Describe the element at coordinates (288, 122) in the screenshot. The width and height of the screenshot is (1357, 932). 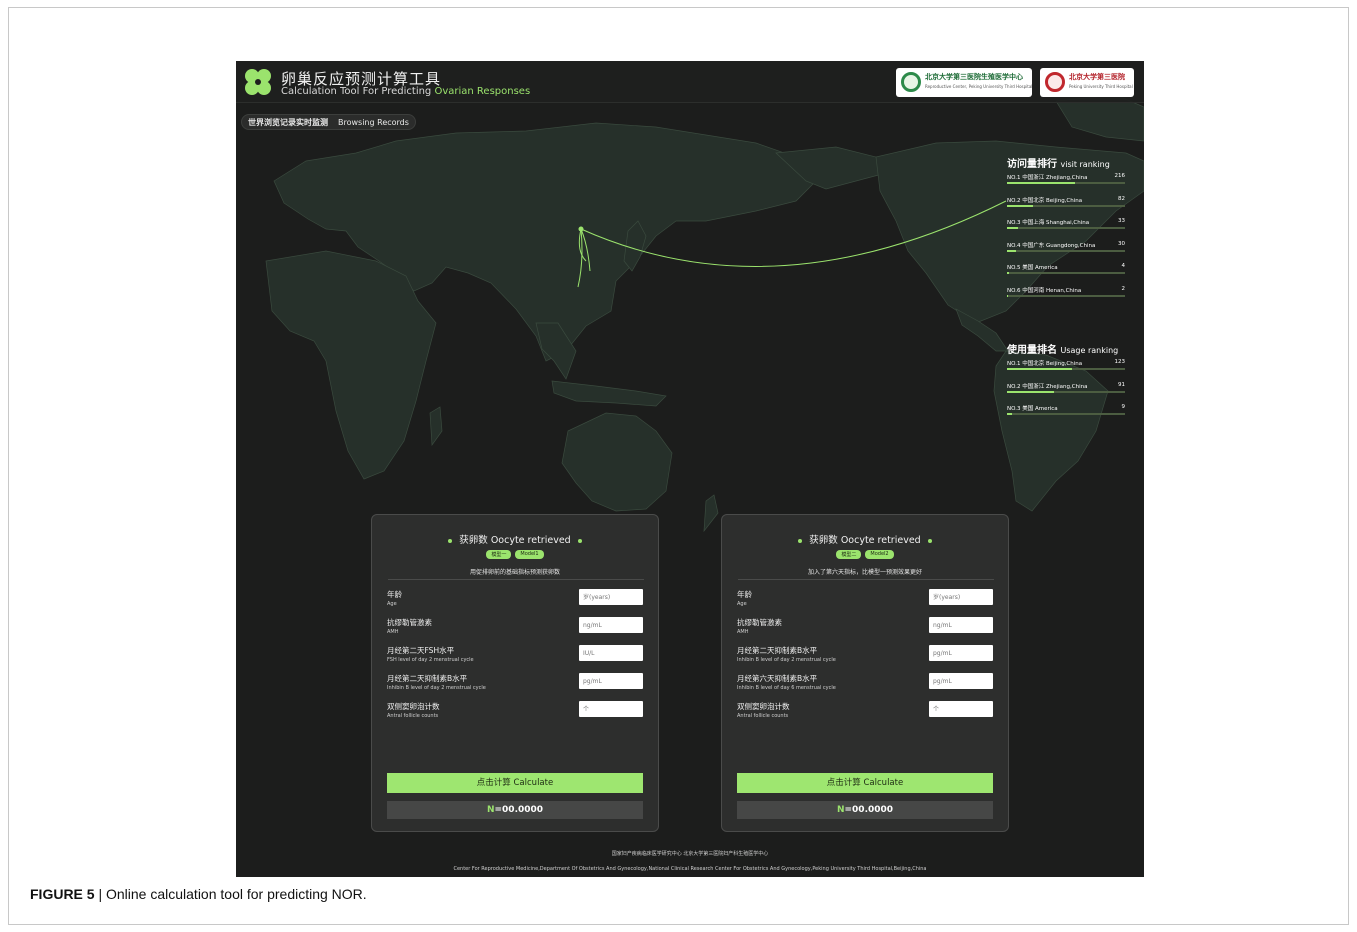
I see `tab-world-monitor: 世界浏览记录实时监测` at that location.